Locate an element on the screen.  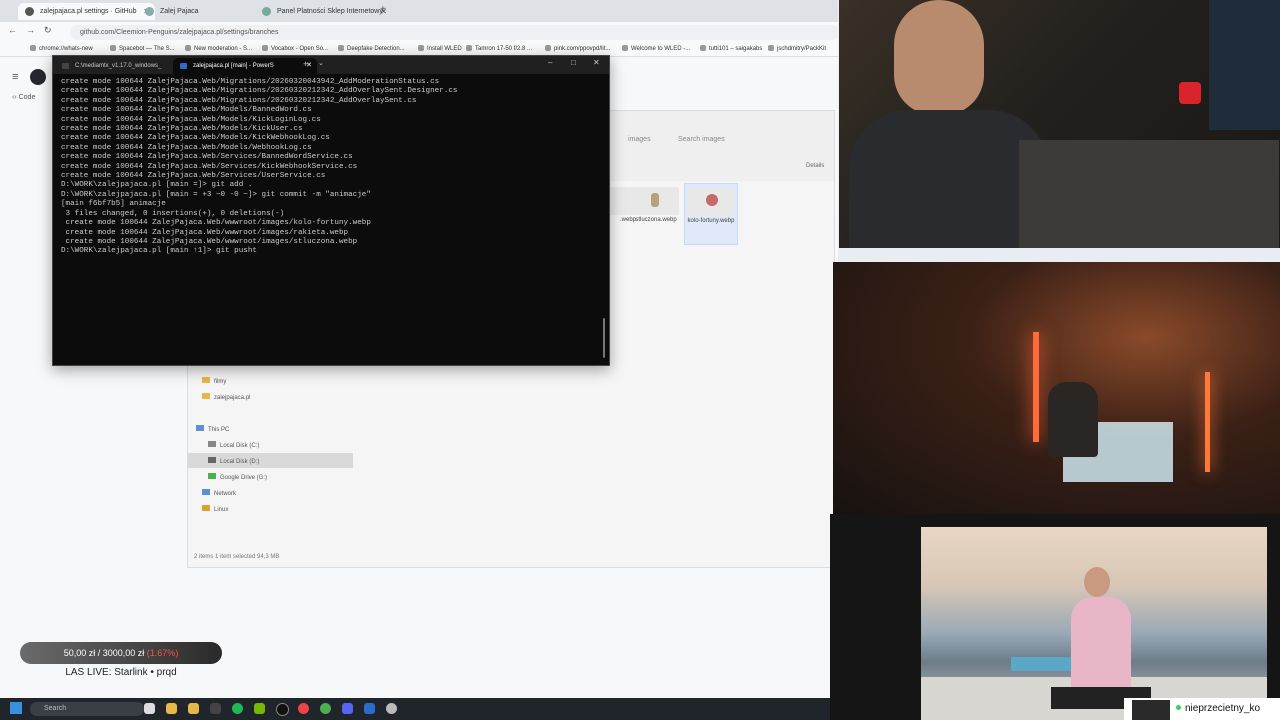
explorer-breadcrumb: images is located at coordinates (639, 139).